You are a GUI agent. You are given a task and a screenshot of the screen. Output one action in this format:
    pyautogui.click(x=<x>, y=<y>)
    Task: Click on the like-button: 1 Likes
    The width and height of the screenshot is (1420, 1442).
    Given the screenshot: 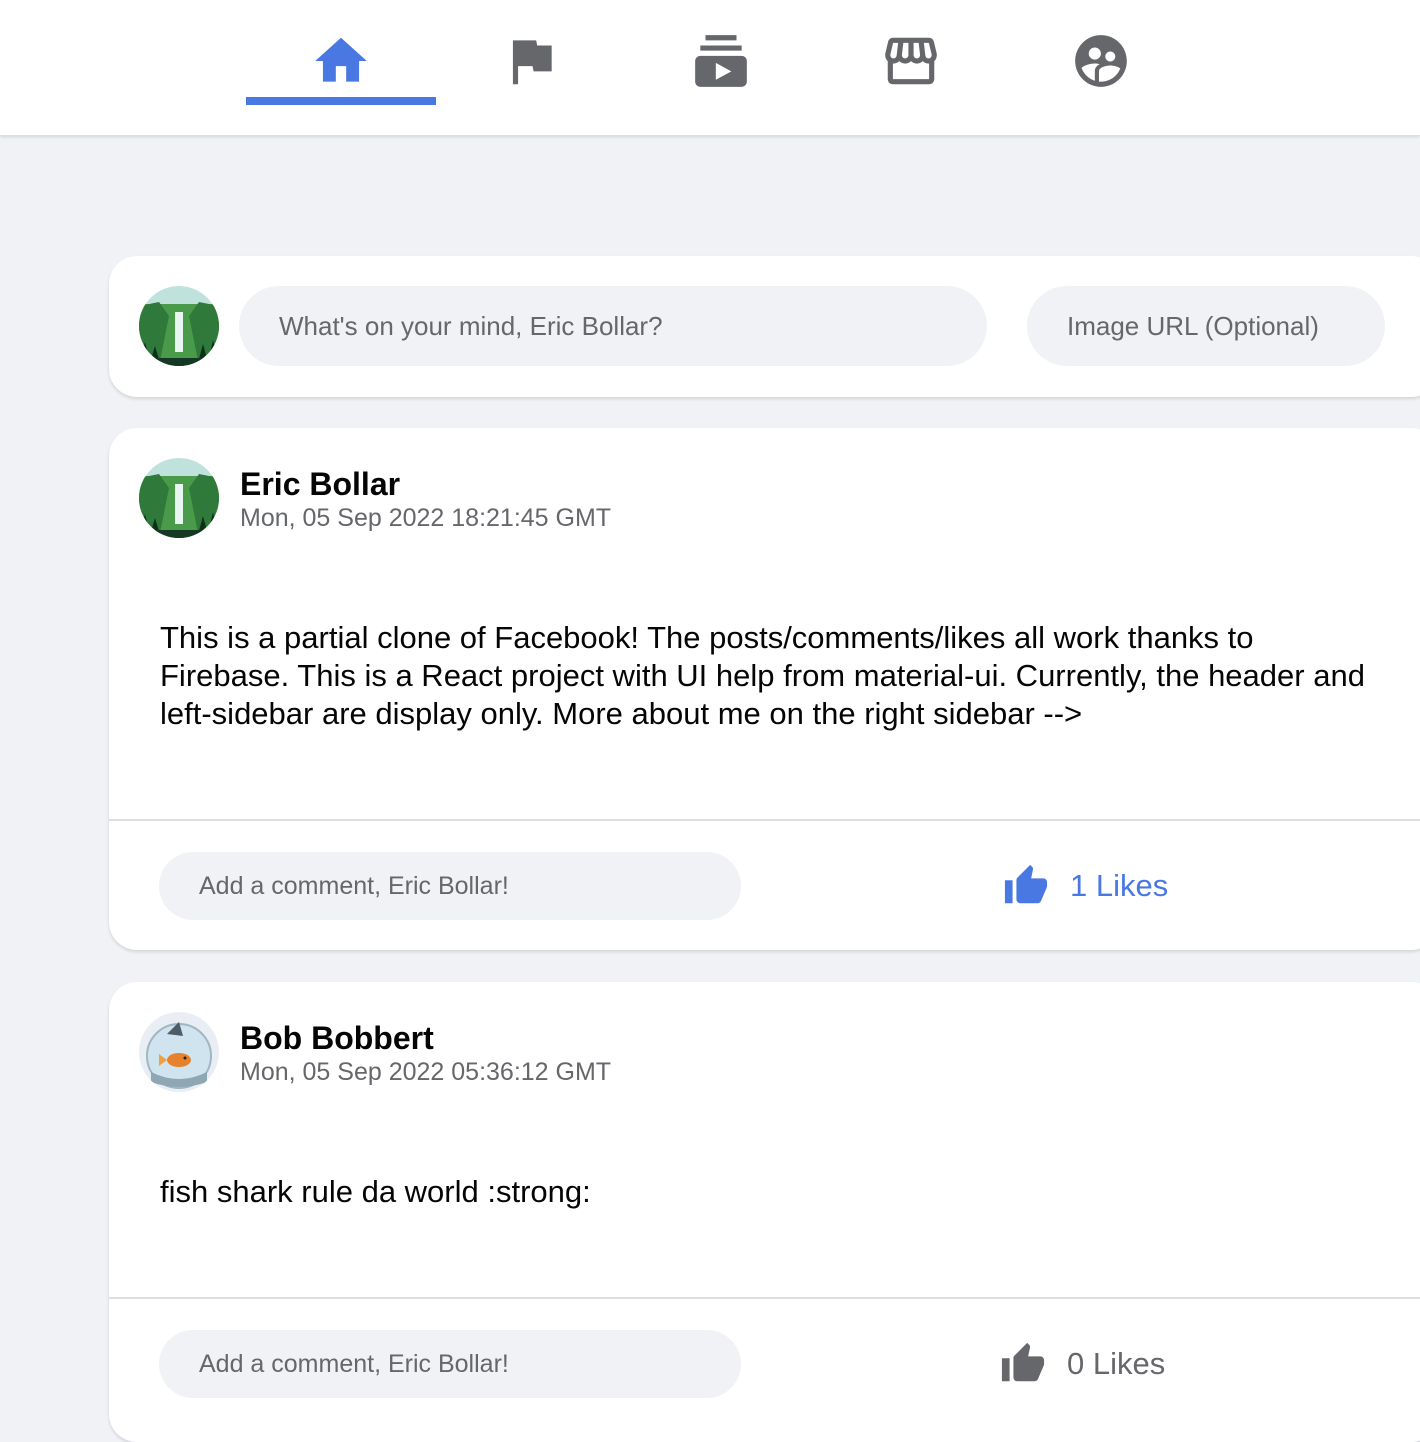 What is the action you would take?
    pyautogui.click(x=1085, y=886)
    